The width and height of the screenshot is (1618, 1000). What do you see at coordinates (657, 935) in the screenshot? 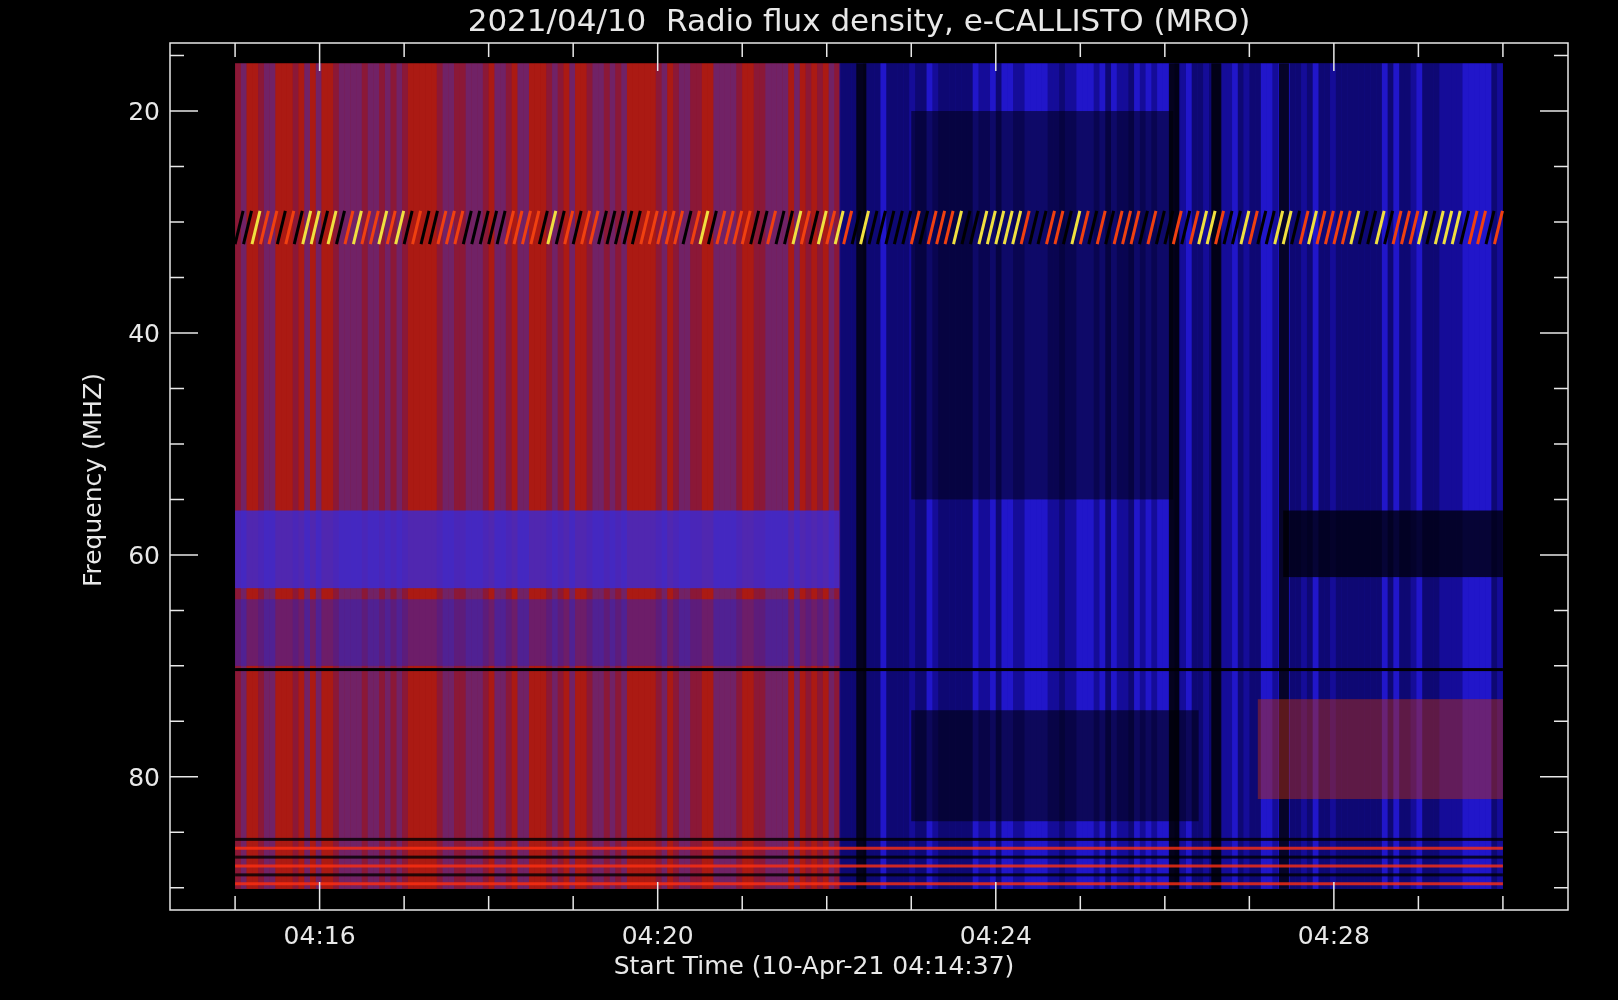
I see `x-tick-label: 04:20` at bounding box center [657, 935].